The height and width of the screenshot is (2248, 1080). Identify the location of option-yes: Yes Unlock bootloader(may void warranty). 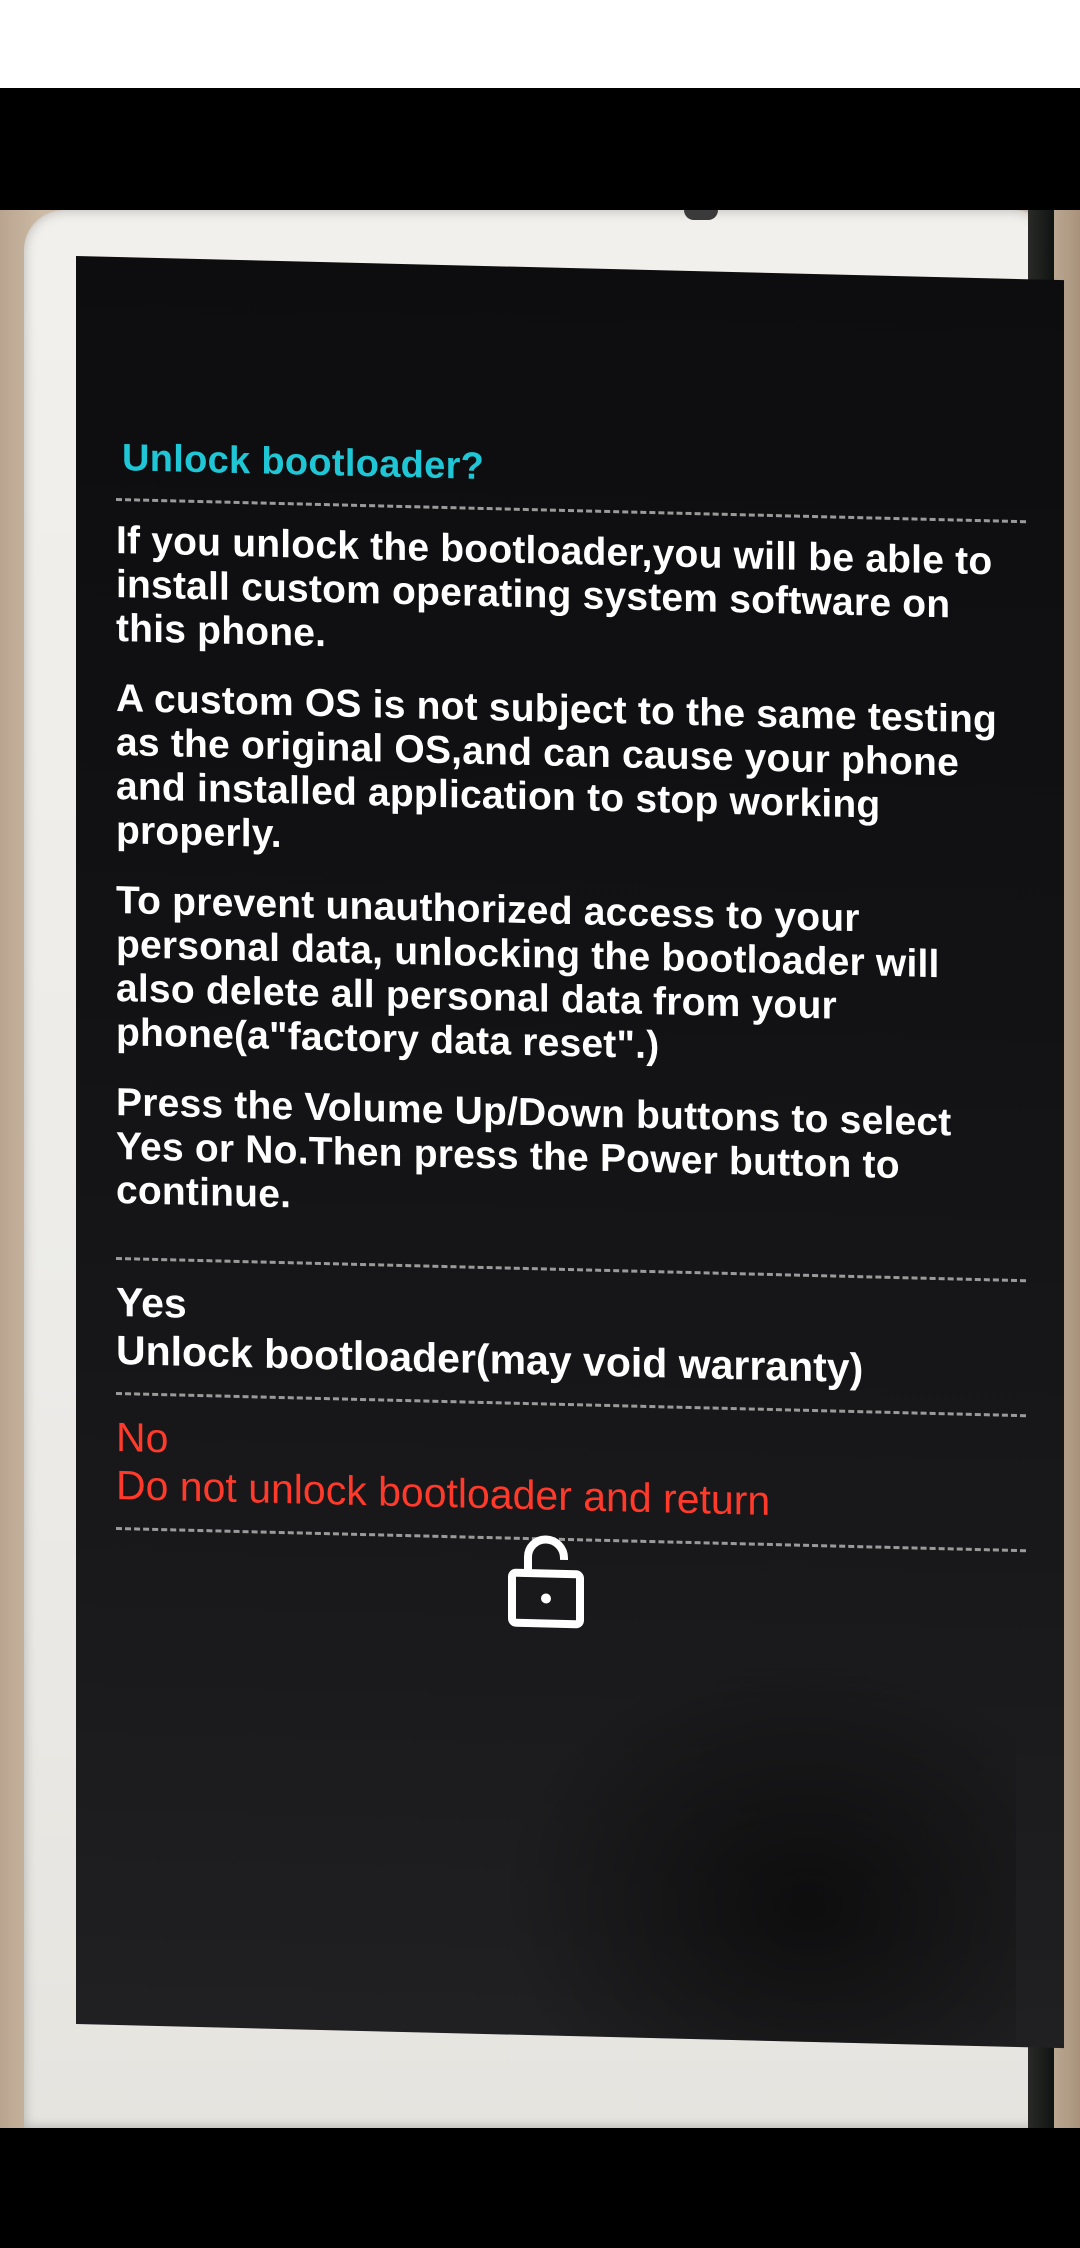
(571, 1337).